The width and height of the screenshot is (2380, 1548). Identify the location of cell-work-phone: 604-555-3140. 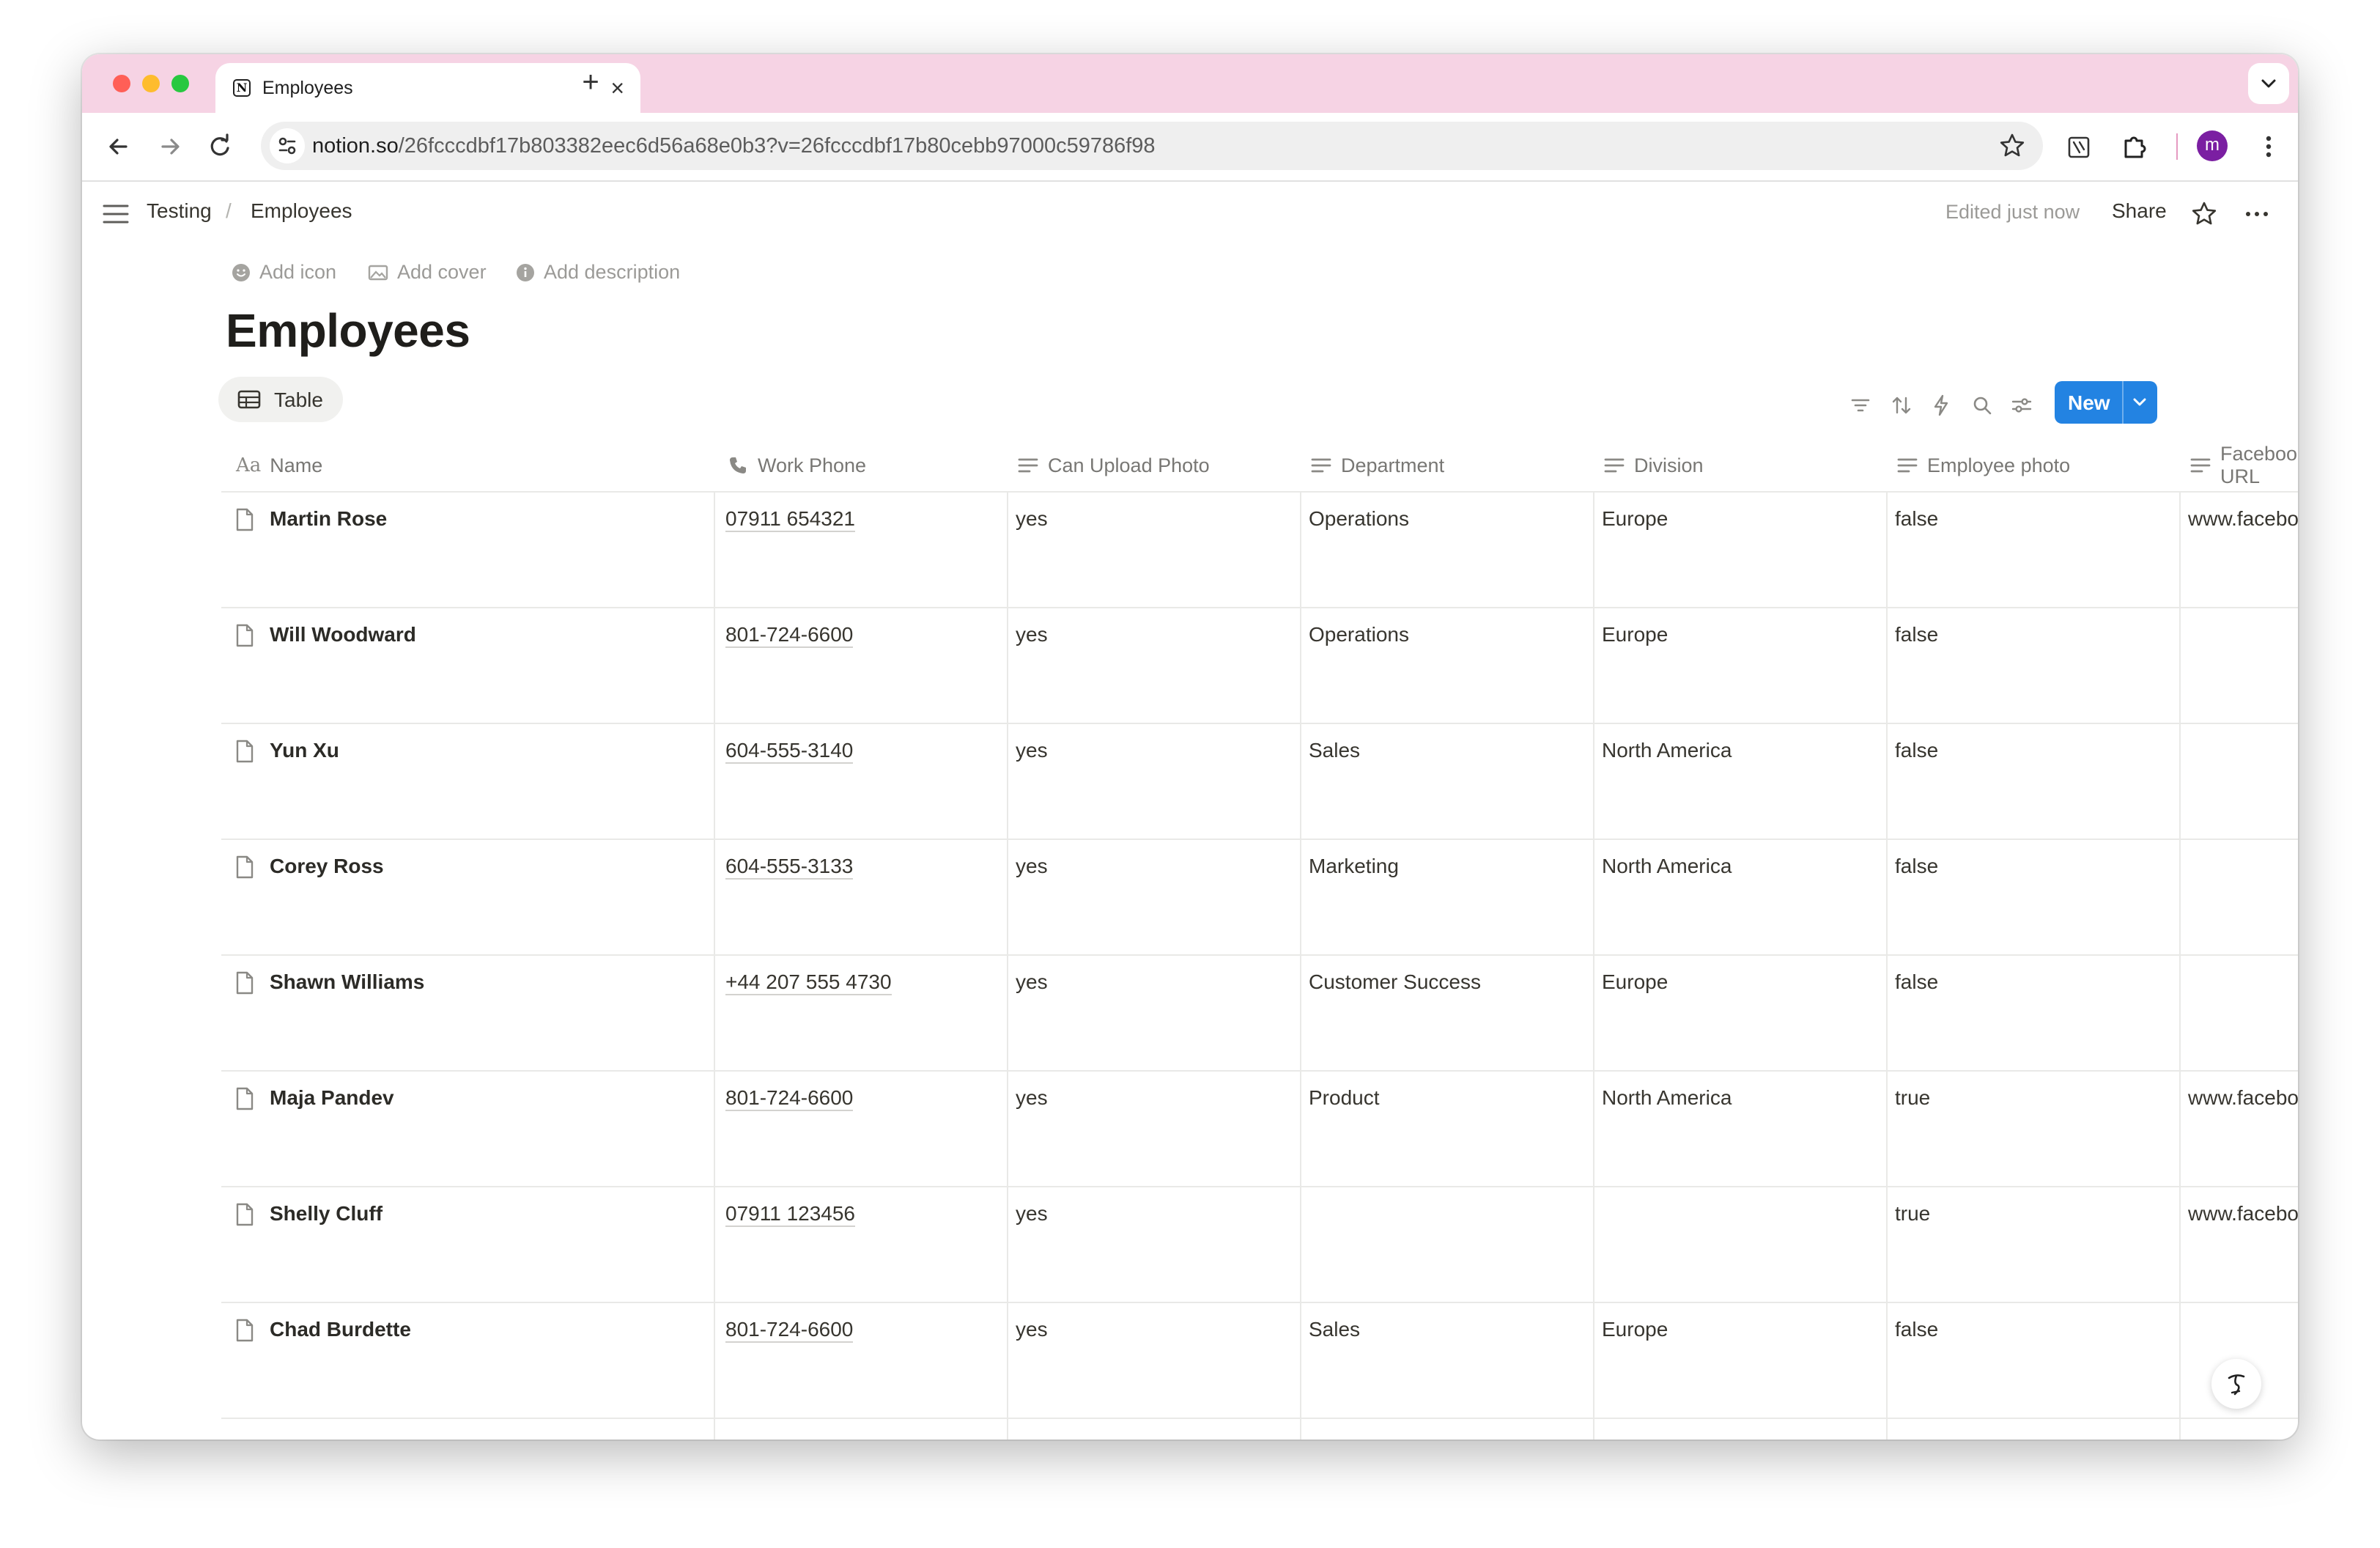
(789, 751).